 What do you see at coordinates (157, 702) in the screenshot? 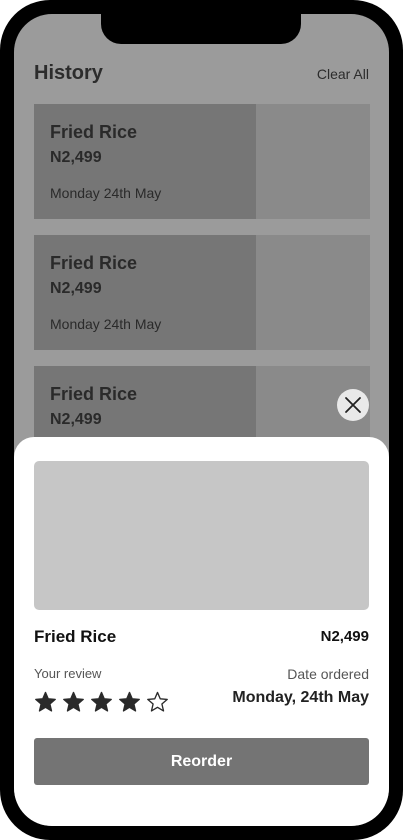
I see `star-outline-icon` at bounding box center [157, 702].